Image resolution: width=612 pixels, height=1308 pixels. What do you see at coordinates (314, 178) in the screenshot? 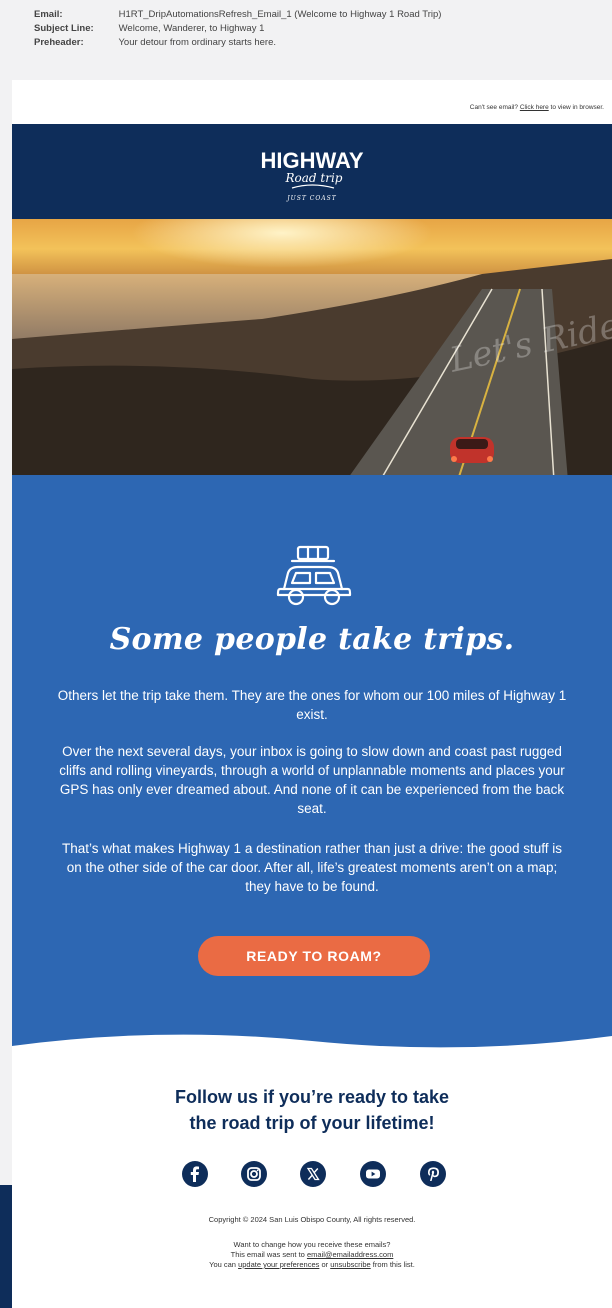
I see `logo-script: Road trip` at bounding box center [314, 178].